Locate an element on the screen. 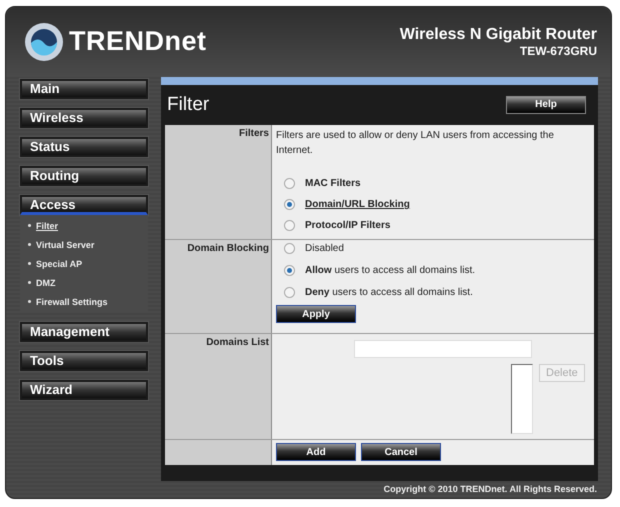  action-button: Cancel is located at coordinates (401, 452).